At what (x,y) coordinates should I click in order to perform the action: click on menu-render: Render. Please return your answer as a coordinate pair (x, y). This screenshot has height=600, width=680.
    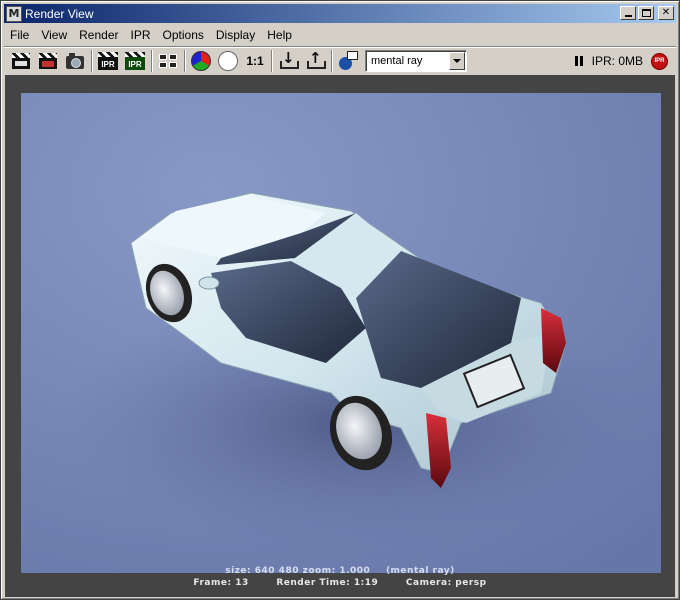
    Looking at the image, I should click on (98, 35).